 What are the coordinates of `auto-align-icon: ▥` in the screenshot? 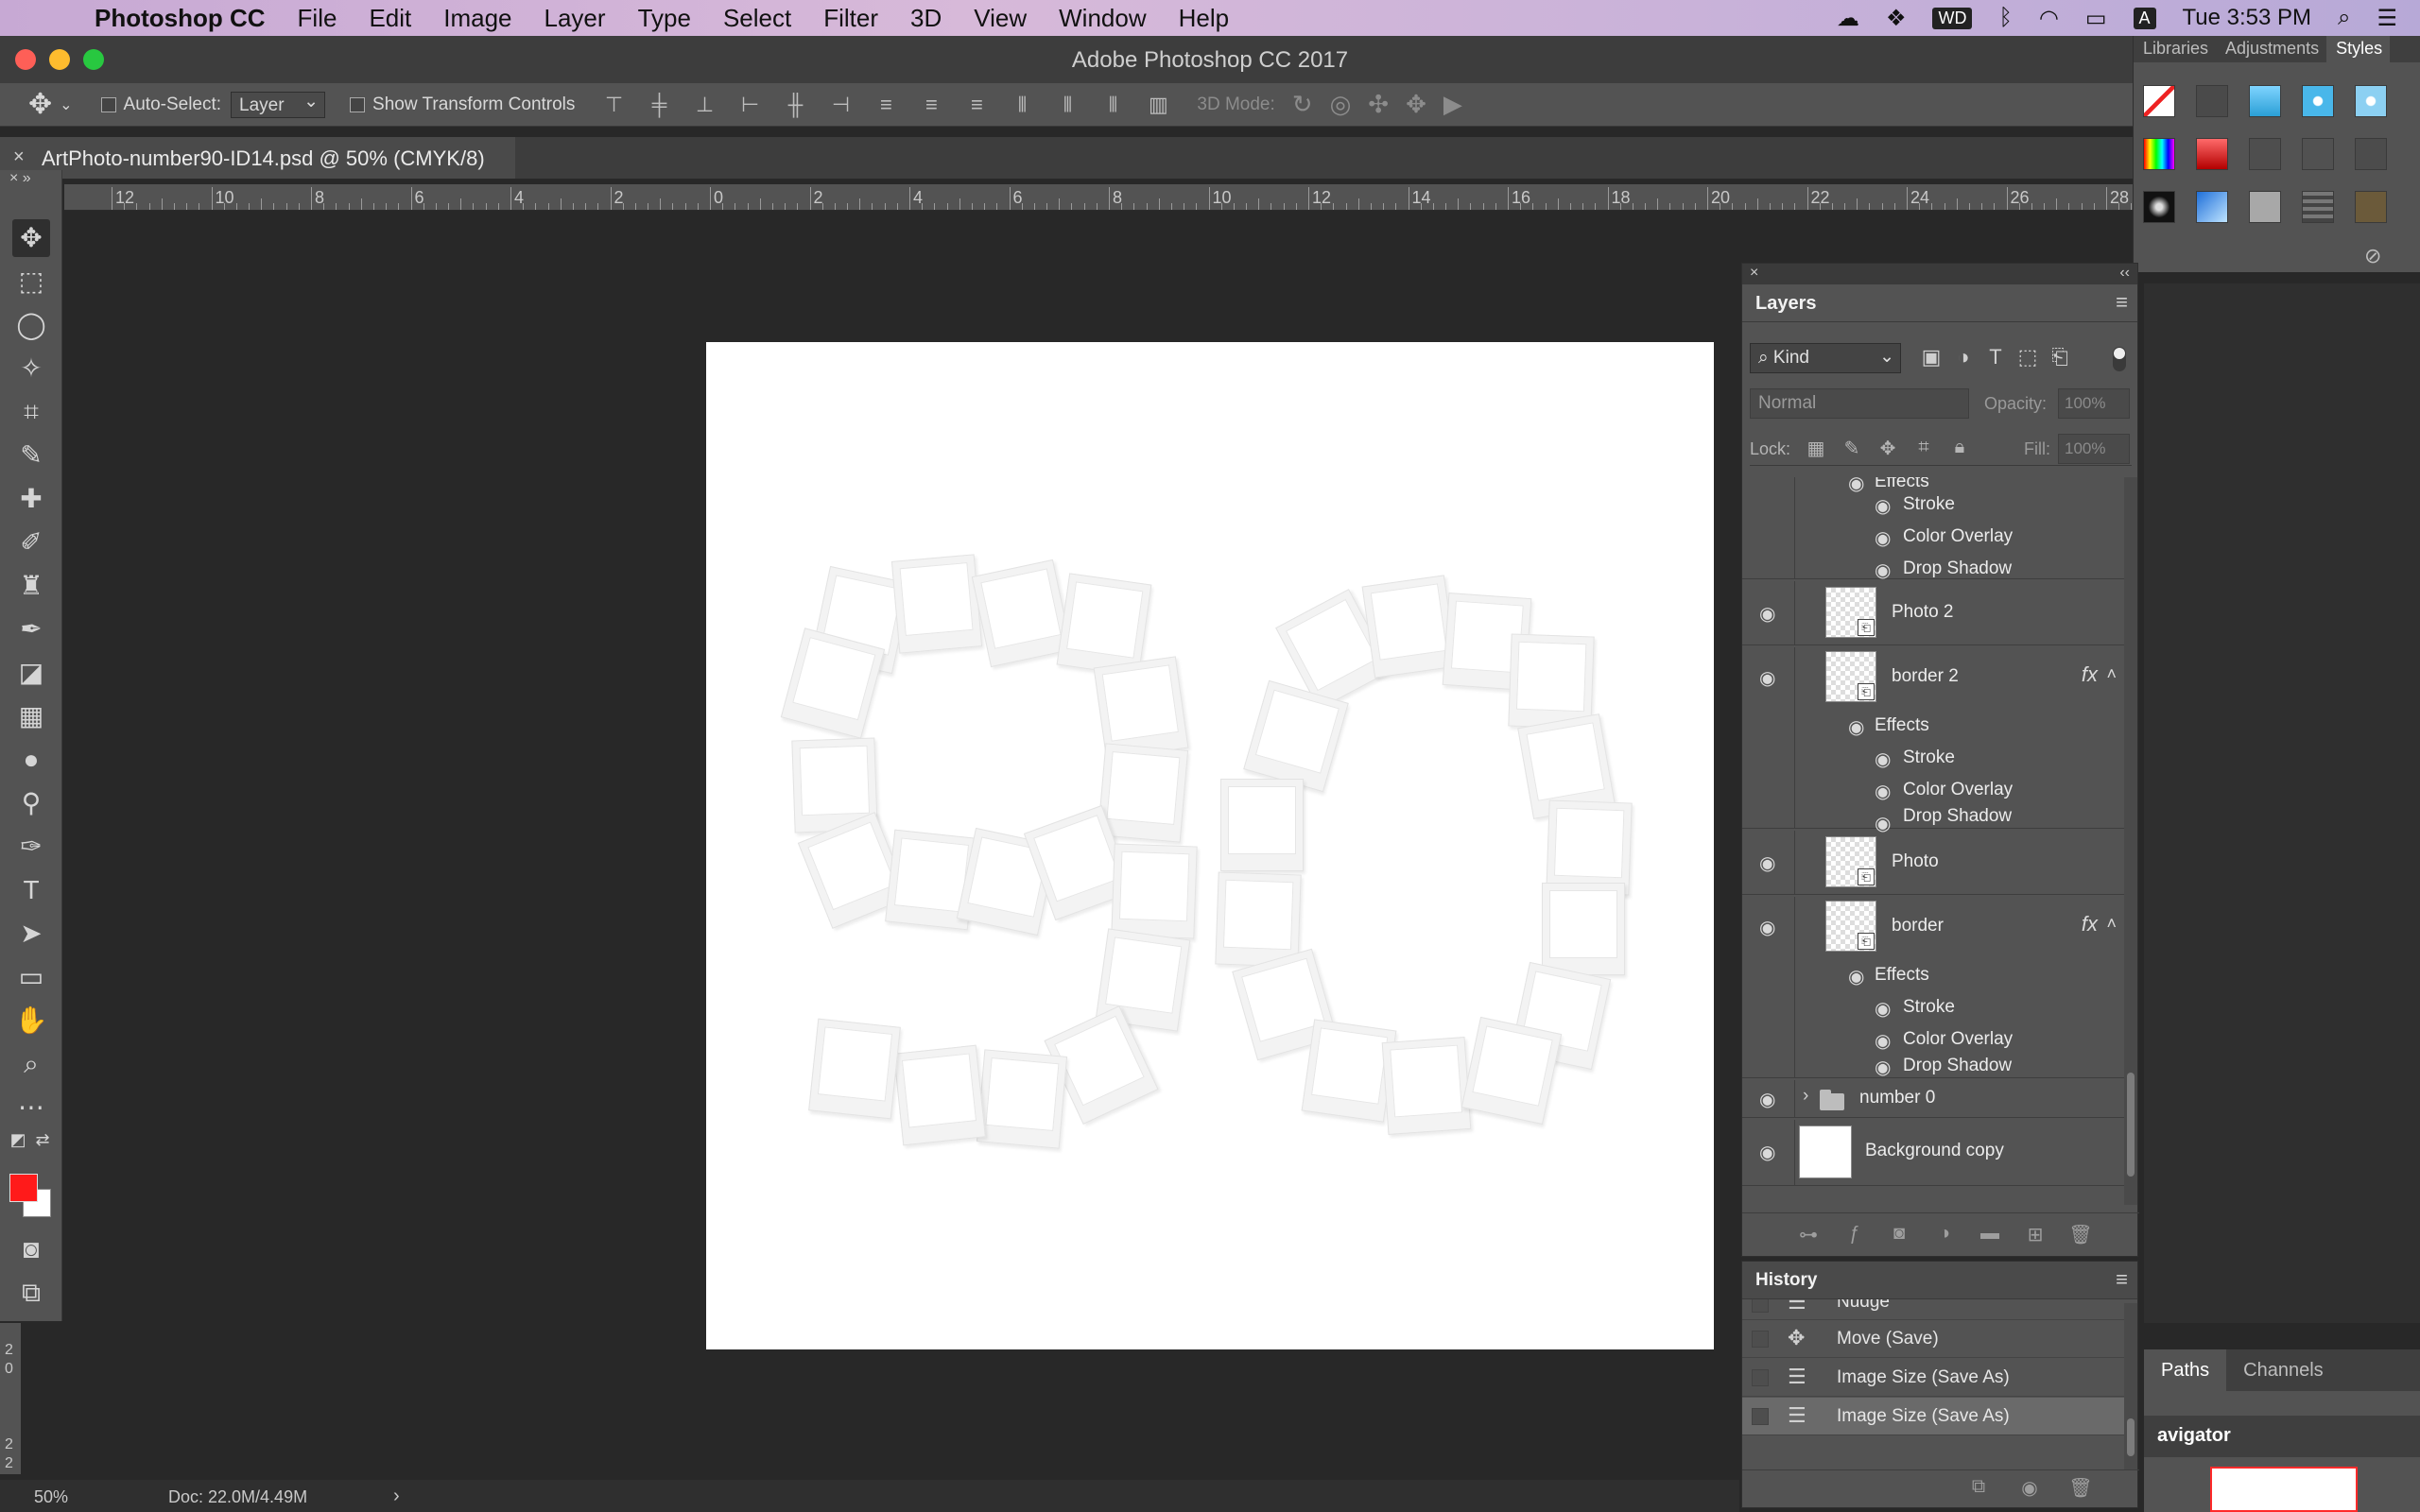 It's located at (1158, 105).